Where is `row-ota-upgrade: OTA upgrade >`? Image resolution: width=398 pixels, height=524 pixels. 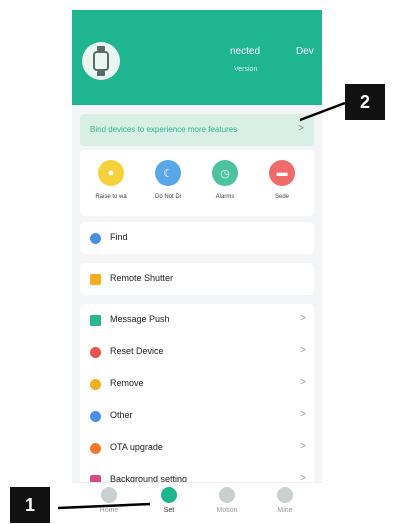 row-ota-upgrade: OTA upgrade > is located at coordinates (197, 448).